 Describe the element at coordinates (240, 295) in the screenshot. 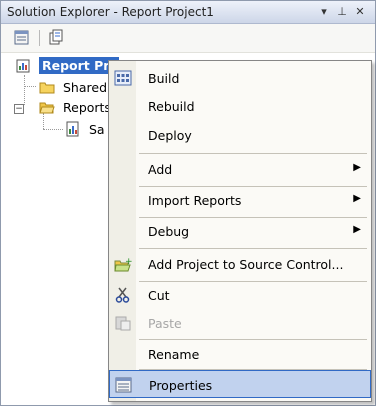

I see `menu-item-cut: Cut` at that location.